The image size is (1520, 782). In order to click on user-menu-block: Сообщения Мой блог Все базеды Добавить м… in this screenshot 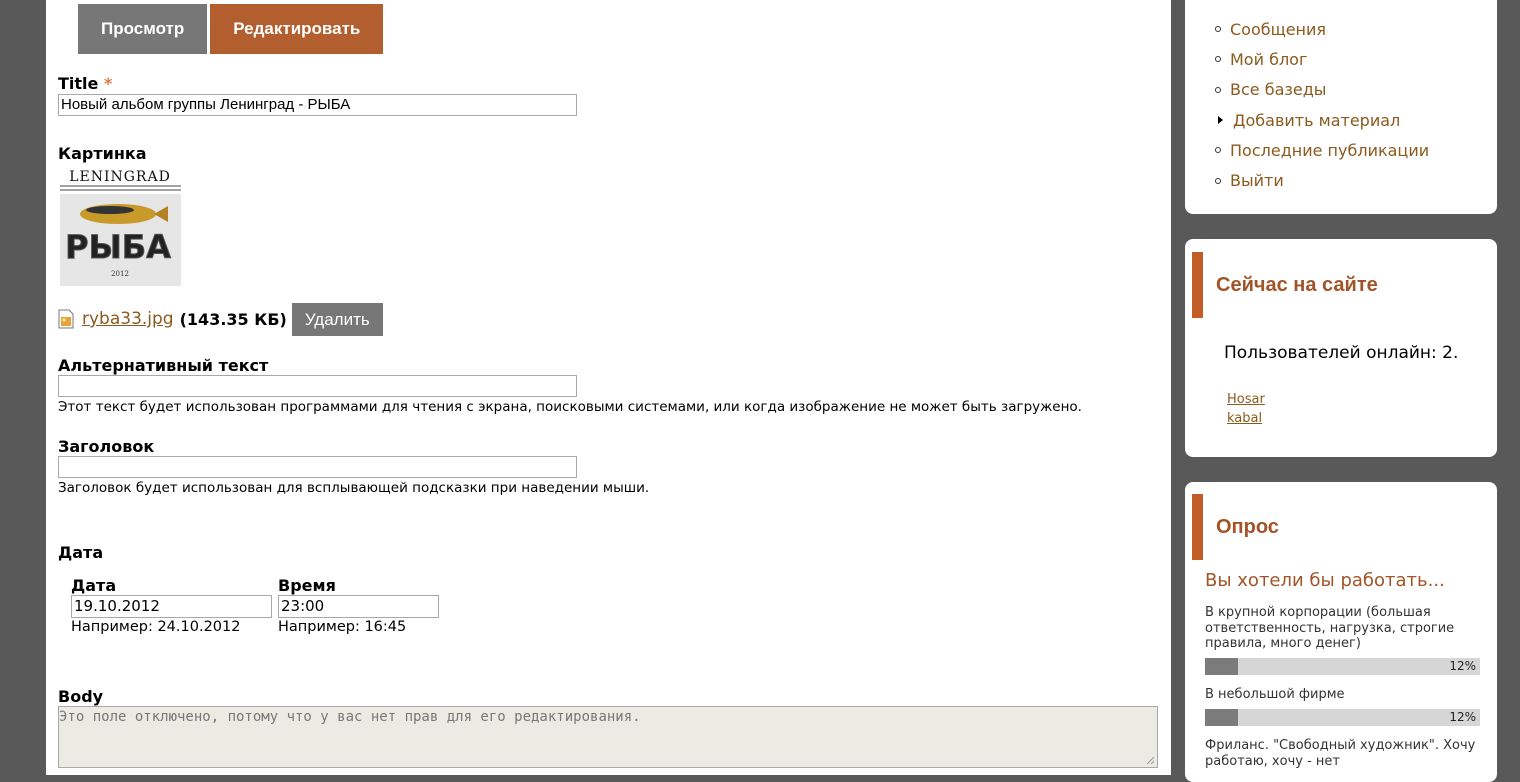, I will do `click(1341, 107)`.